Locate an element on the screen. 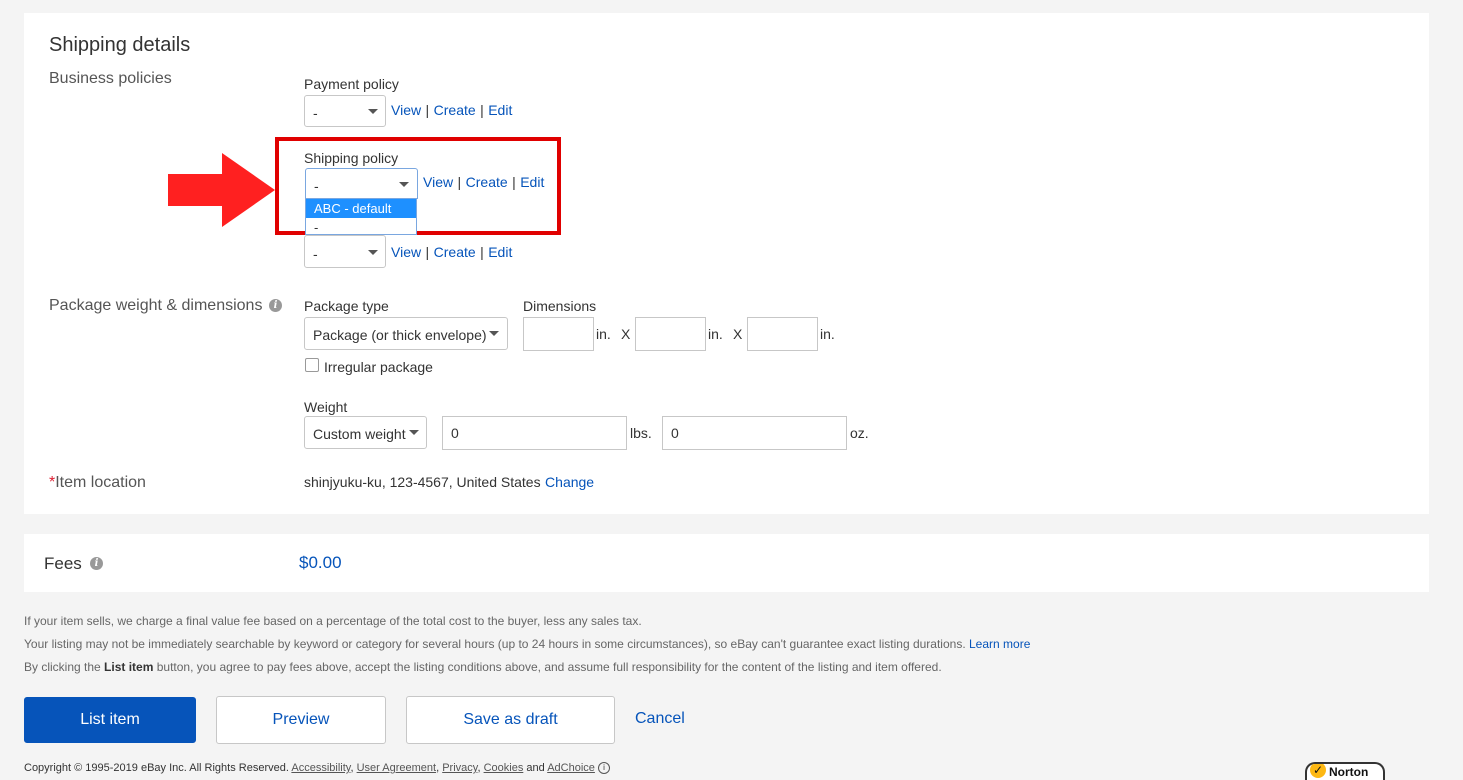 This screenshot has height=780, width=1463. learn-more-link: Learn more is located at coordinates (999, 644).